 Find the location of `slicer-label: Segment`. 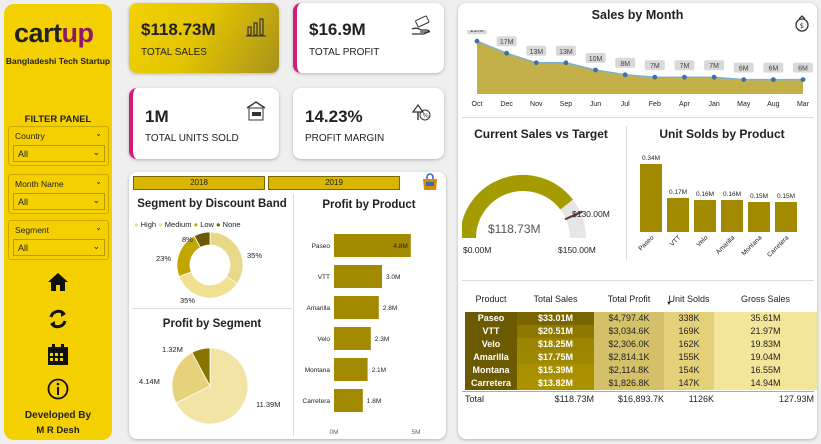

slicer-label: Segment is located at coordinates (32, 230).